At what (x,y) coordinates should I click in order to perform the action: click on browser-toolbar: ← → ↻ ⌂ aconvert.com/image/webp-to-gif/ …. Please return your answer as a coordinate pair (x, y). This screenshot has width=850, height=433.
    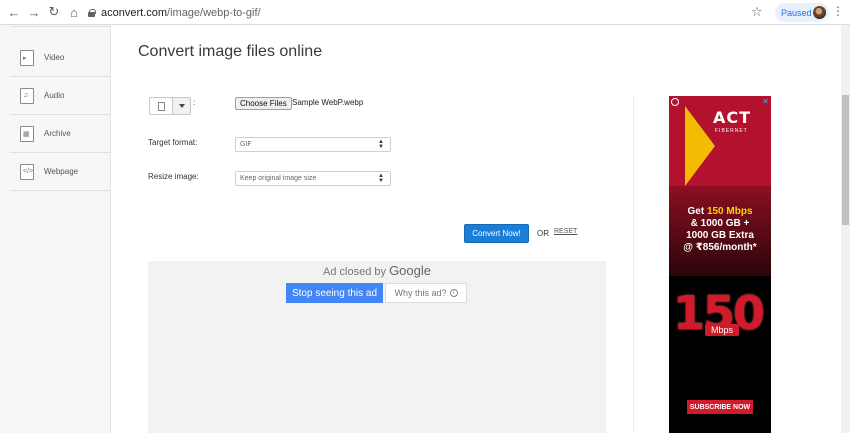
    Looking at the image, I should click on (425, 12).